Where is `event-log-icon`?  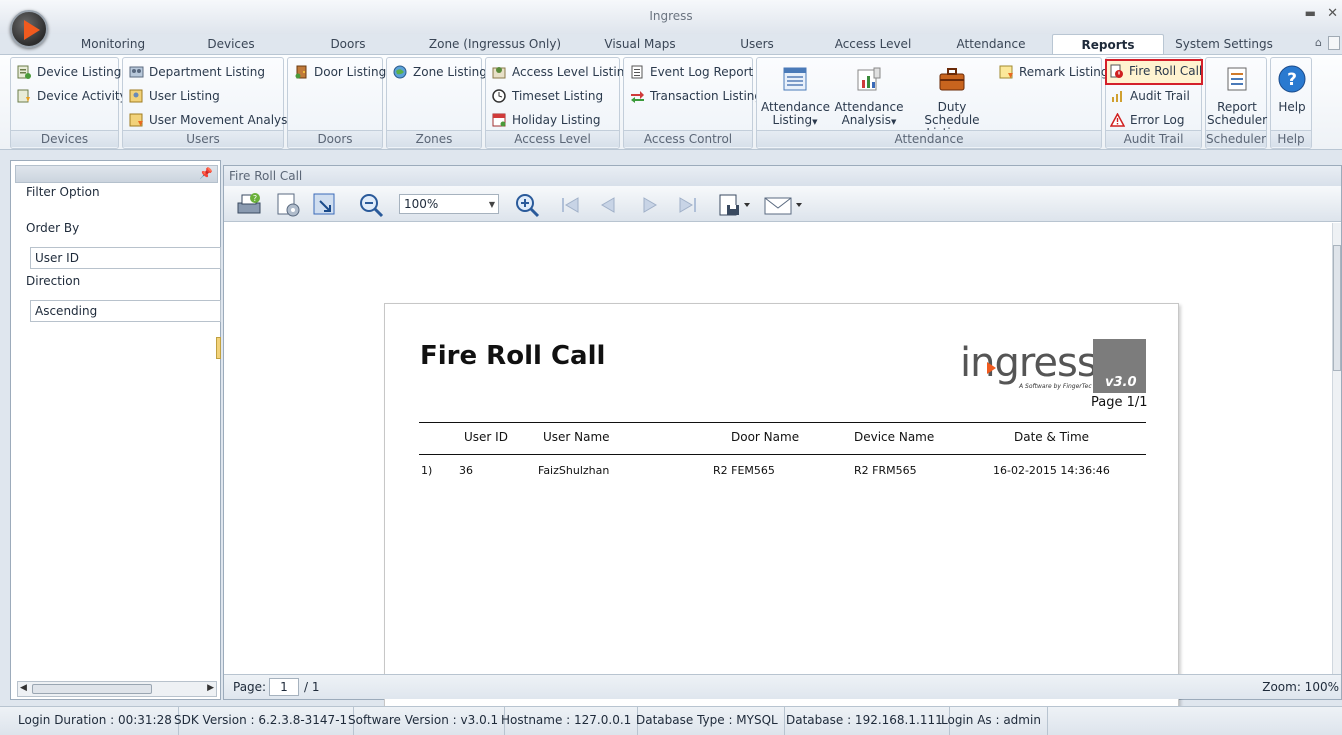 event-log-icon is located at coordinates (637, 72).